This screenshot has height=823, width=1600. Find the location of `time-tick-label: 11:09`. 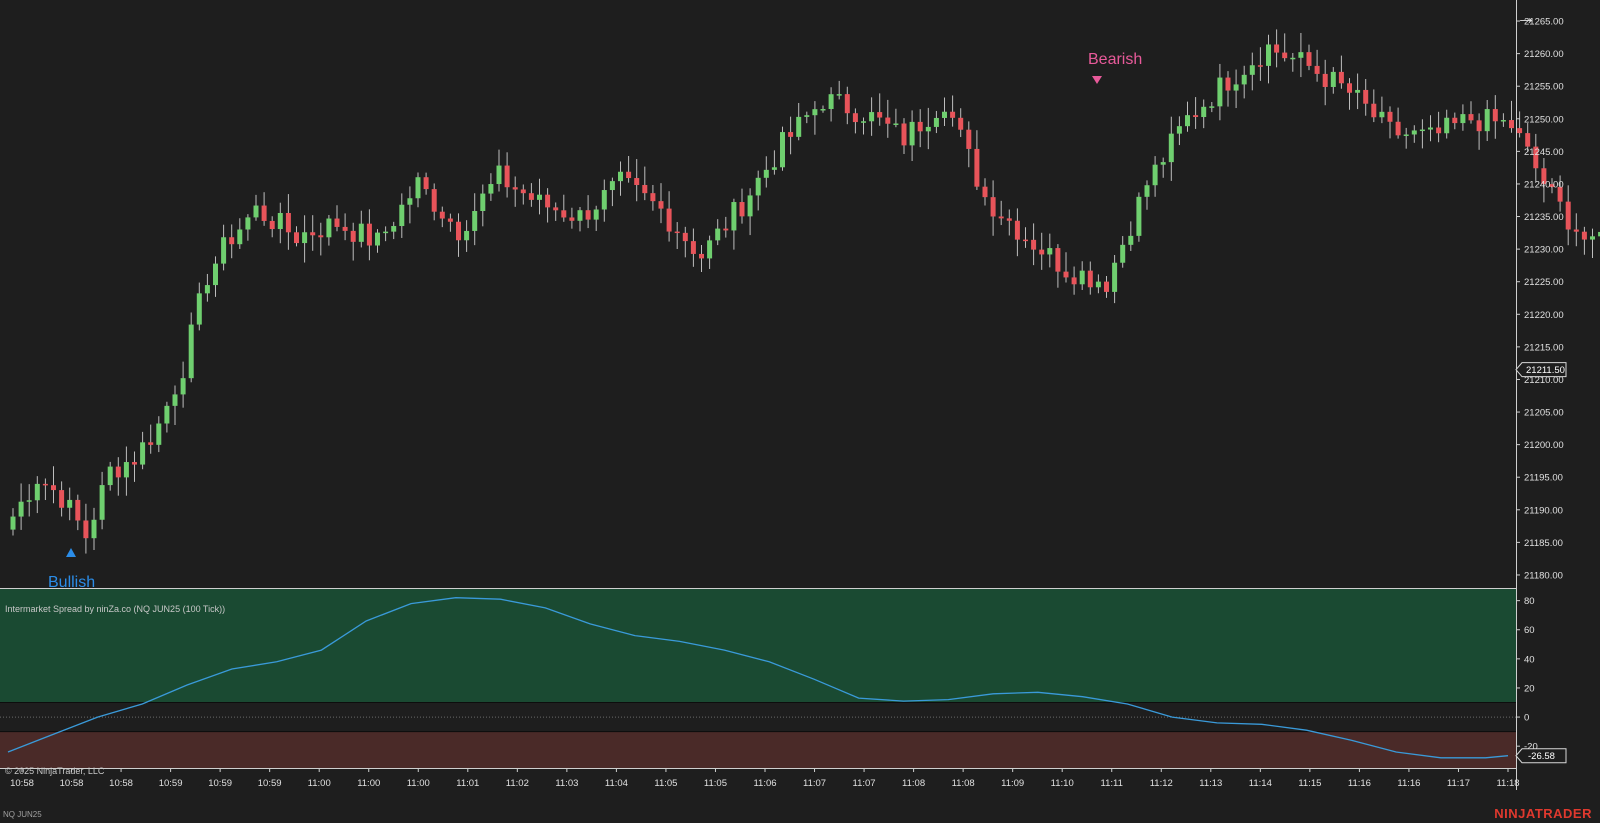

time-tick-label: 11:09 is located at coordinates (1012, 783).